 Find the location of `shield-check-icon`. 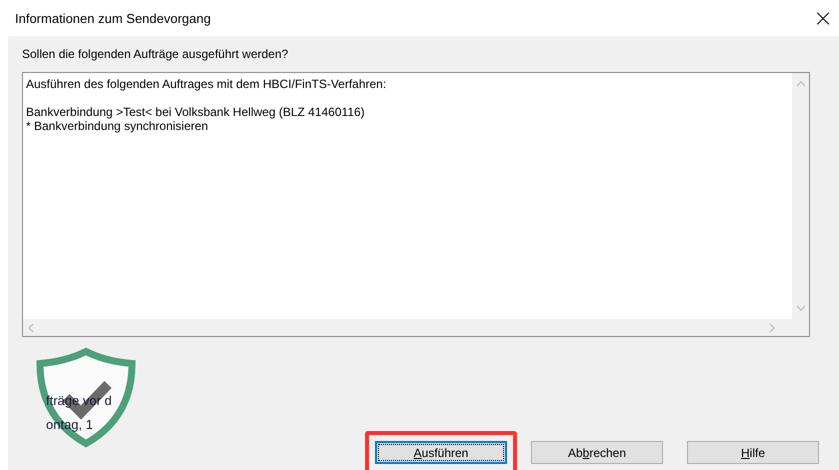

shield-check-icon is located at coordinates (86, 397).